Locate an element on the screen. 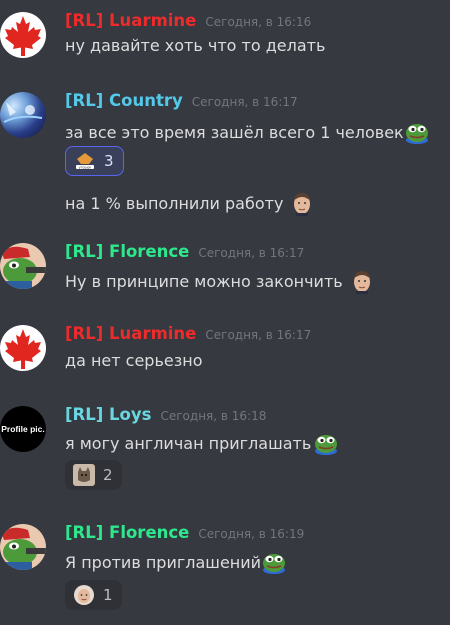  message-header: [RL] Florence Сегодня, в 16:19 is located at coordinates (184, 532).